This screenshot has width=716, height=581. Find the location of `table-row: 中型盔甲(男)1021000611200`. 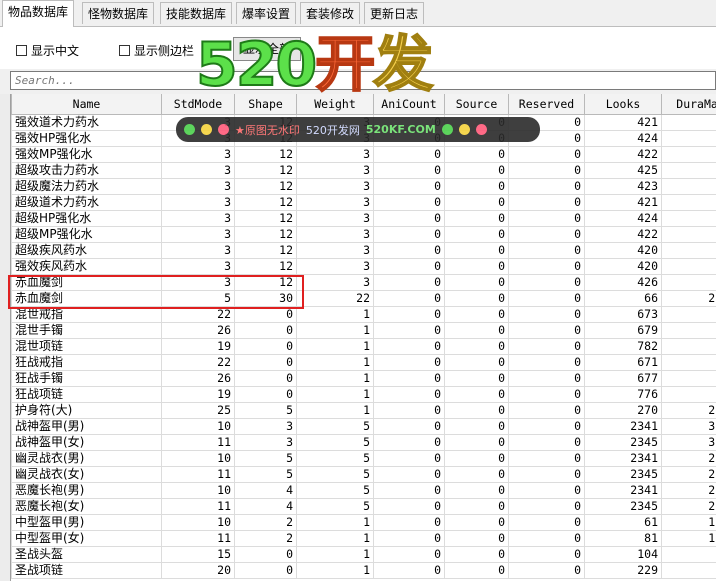

table-row: 中型盔甲(男)1021000611200 is located at coordinates (363, 522).